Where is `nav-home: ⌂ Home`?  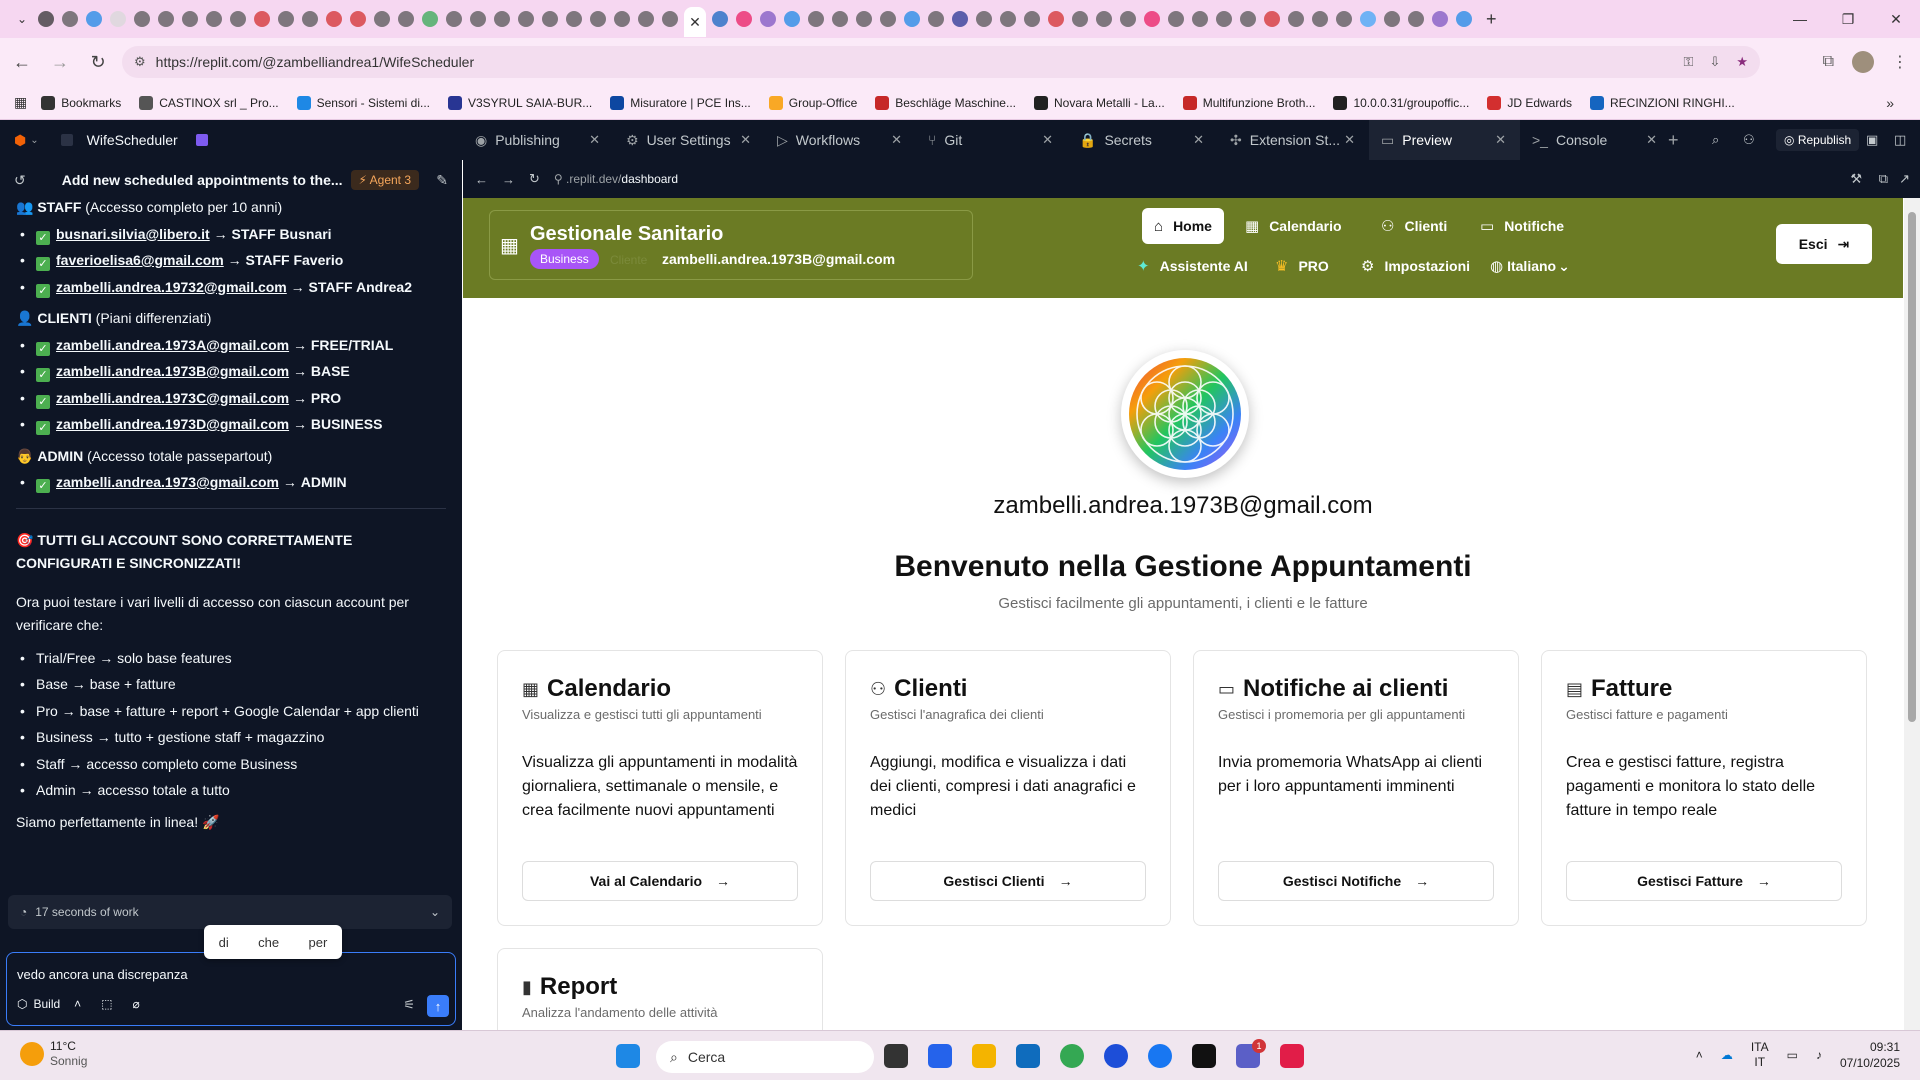 nav-home: ⌂ Home is located at coordinates (1183, 226).